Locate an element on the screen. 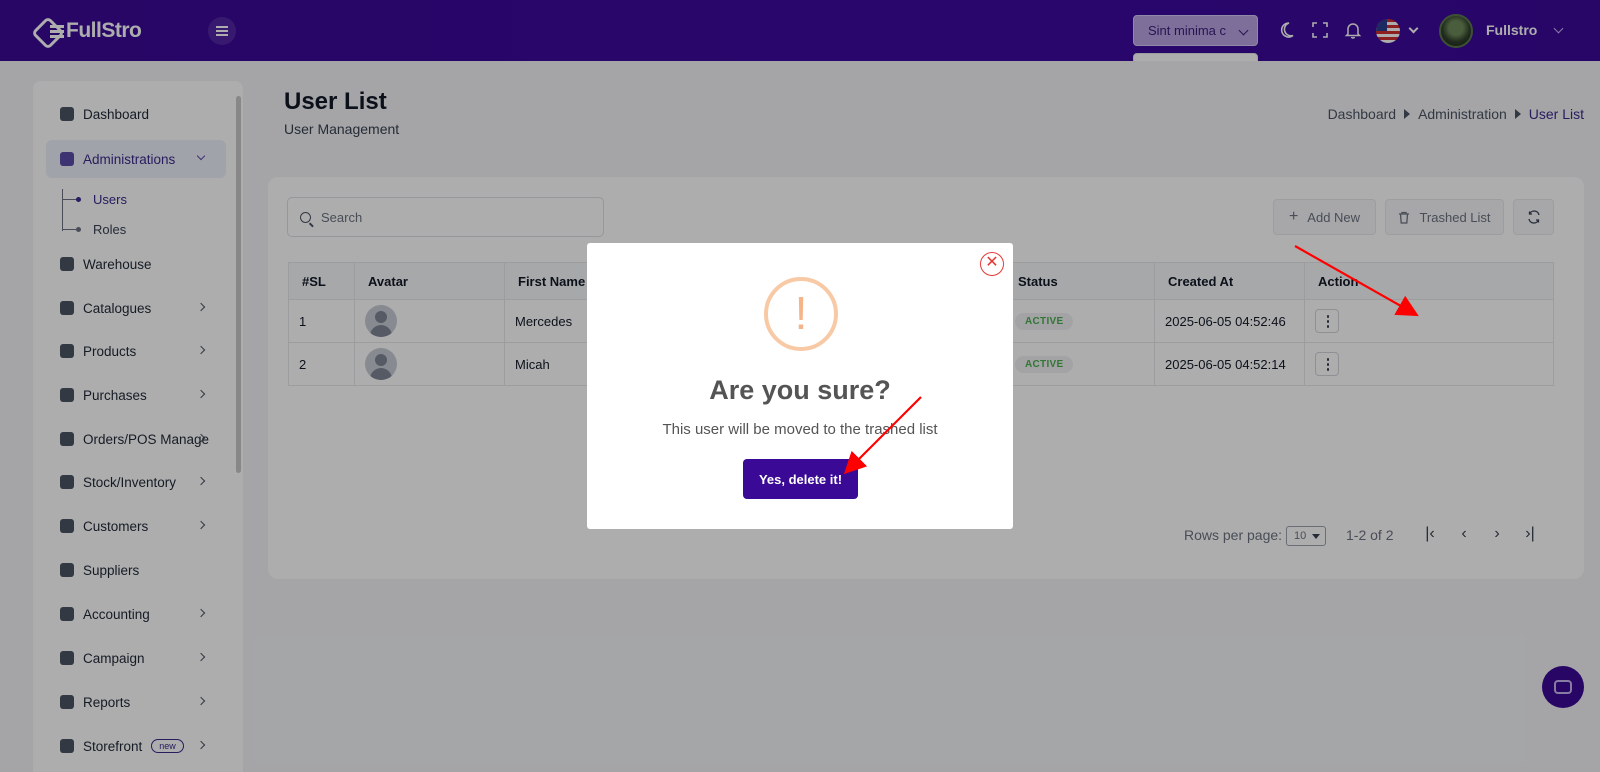  arrow-to-row-actions is located at coordinates (1356, 281).